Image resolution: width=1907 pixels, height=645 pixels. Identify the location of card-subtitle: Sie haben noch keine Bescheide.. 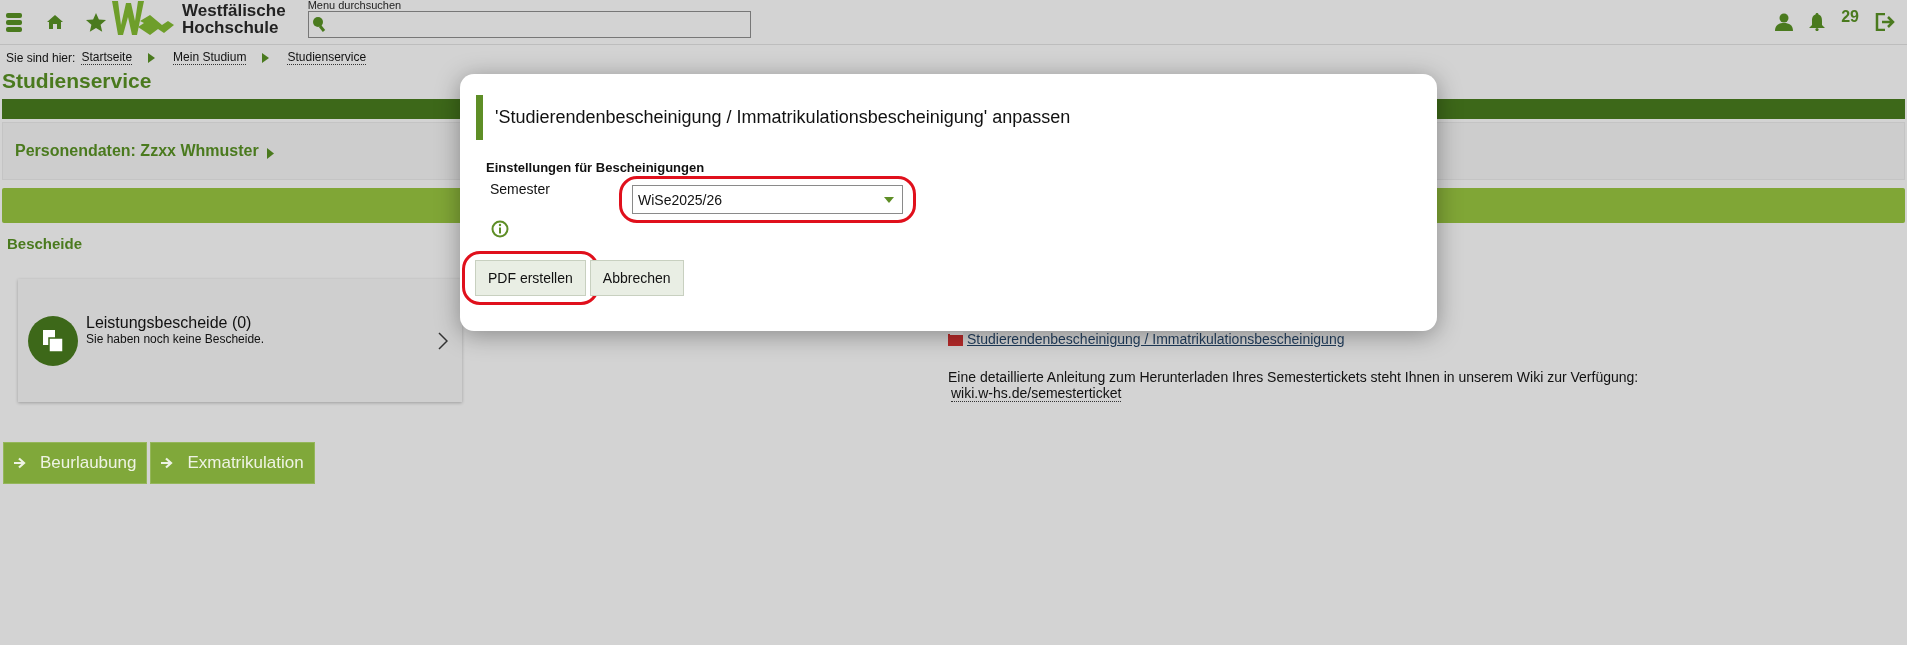
(175, 338).